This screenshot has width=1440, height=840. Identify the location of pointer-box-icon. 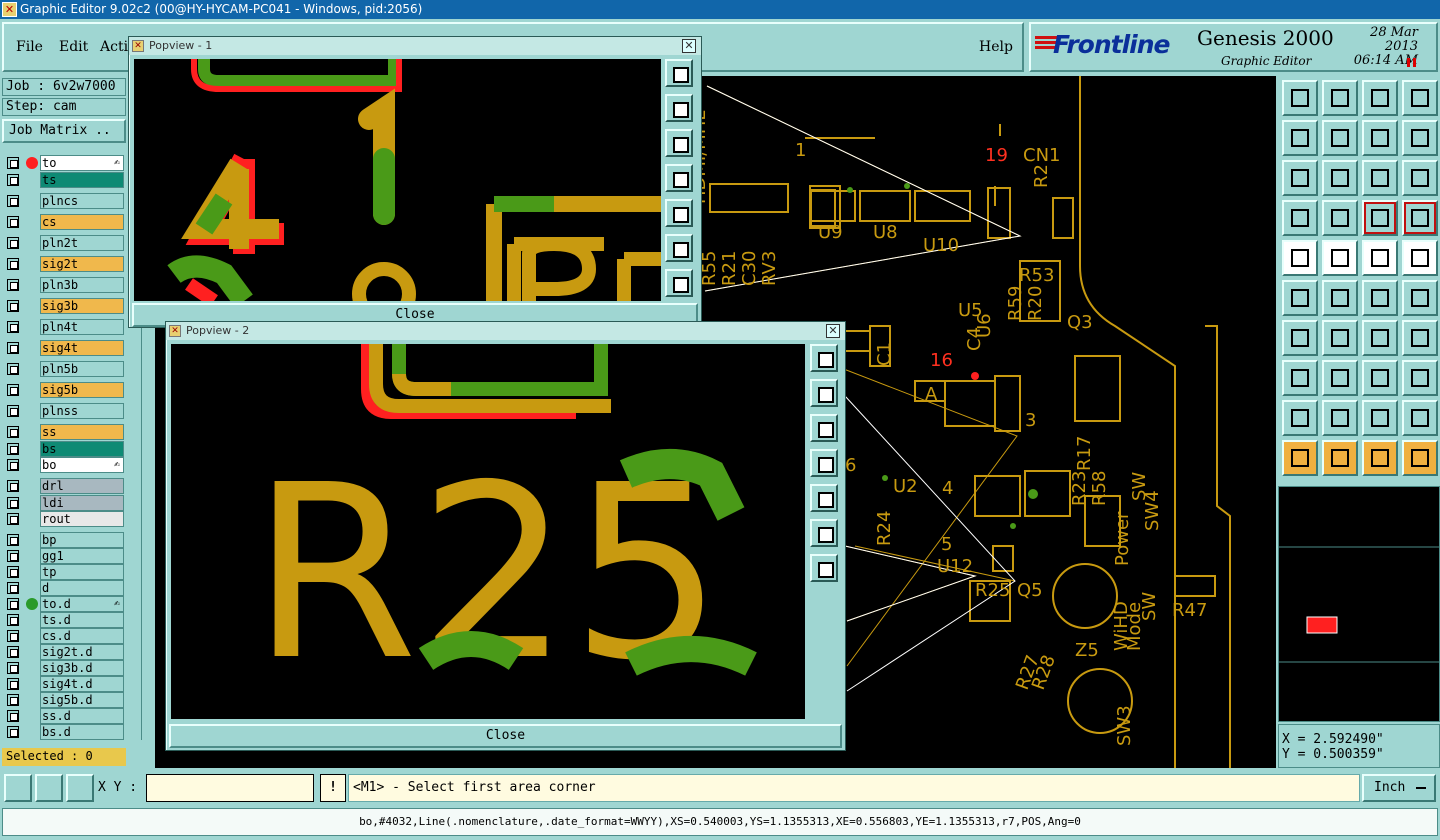
(1340, 458).